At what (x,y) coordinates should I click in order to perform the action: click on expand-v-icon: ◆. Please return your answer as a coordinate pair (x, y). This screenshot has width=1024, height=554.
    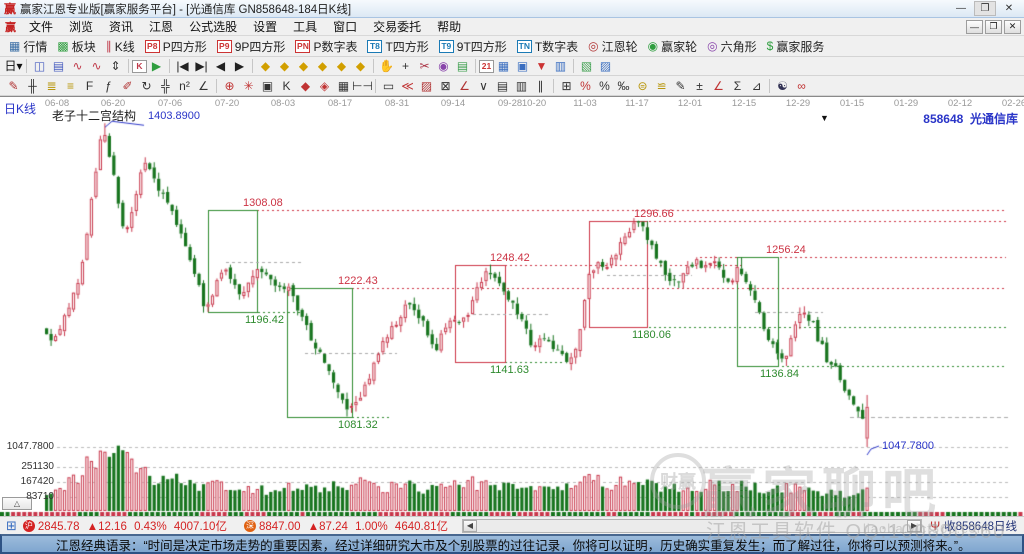
    Looking at the image, I should click on (341, 66).